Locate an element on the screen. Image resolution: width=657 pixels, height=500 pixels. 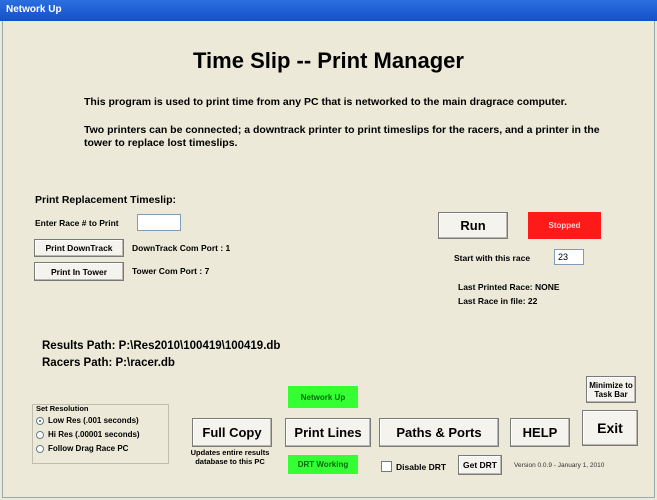
version-label: Version 0.0.9 - January 1, 2010 is located at coordinates (559, 465).